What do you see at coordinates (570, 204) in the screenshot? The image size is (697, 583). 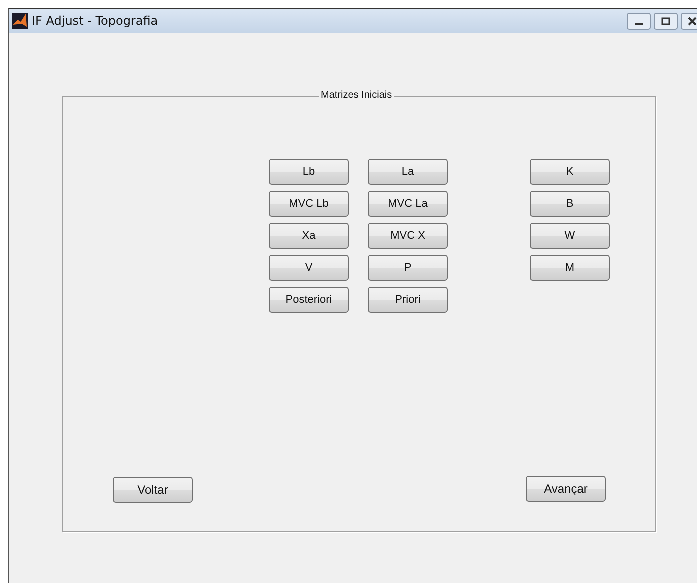 I see `matrix-button: B` at bounding box center [570, 204].